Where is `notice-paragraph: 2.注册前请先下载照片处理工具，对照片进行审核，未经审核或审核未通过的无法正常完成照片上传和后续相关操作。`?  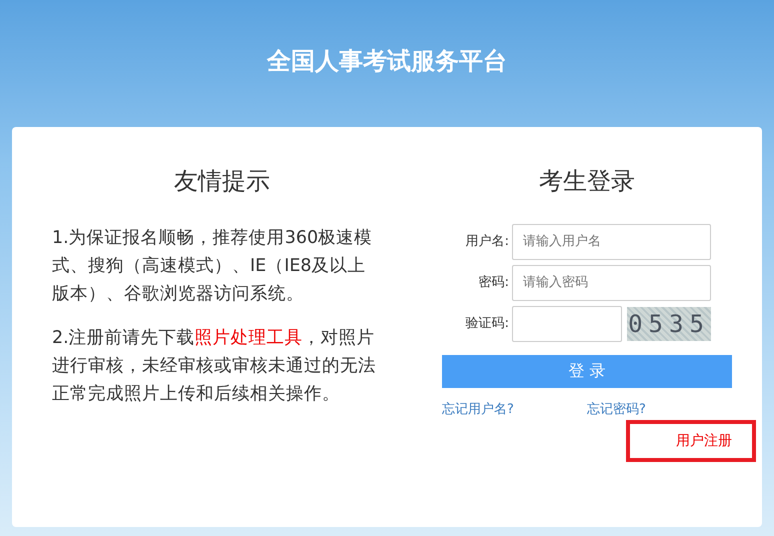
notice-paragraph: 2.注册前请先下载照片处理工具，对照片进行审核，未经审核或审核未通过的无法正常完成照片上传和后续相关操作。 is located at coordinates (214, 366).